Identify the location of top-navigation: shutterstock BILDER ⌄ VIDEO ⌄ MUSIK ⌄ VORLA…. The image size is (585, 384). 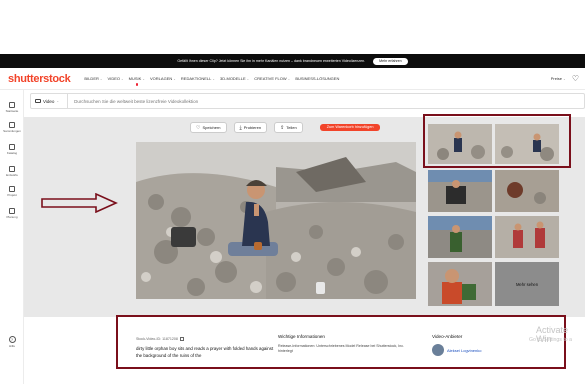
(292, 79).